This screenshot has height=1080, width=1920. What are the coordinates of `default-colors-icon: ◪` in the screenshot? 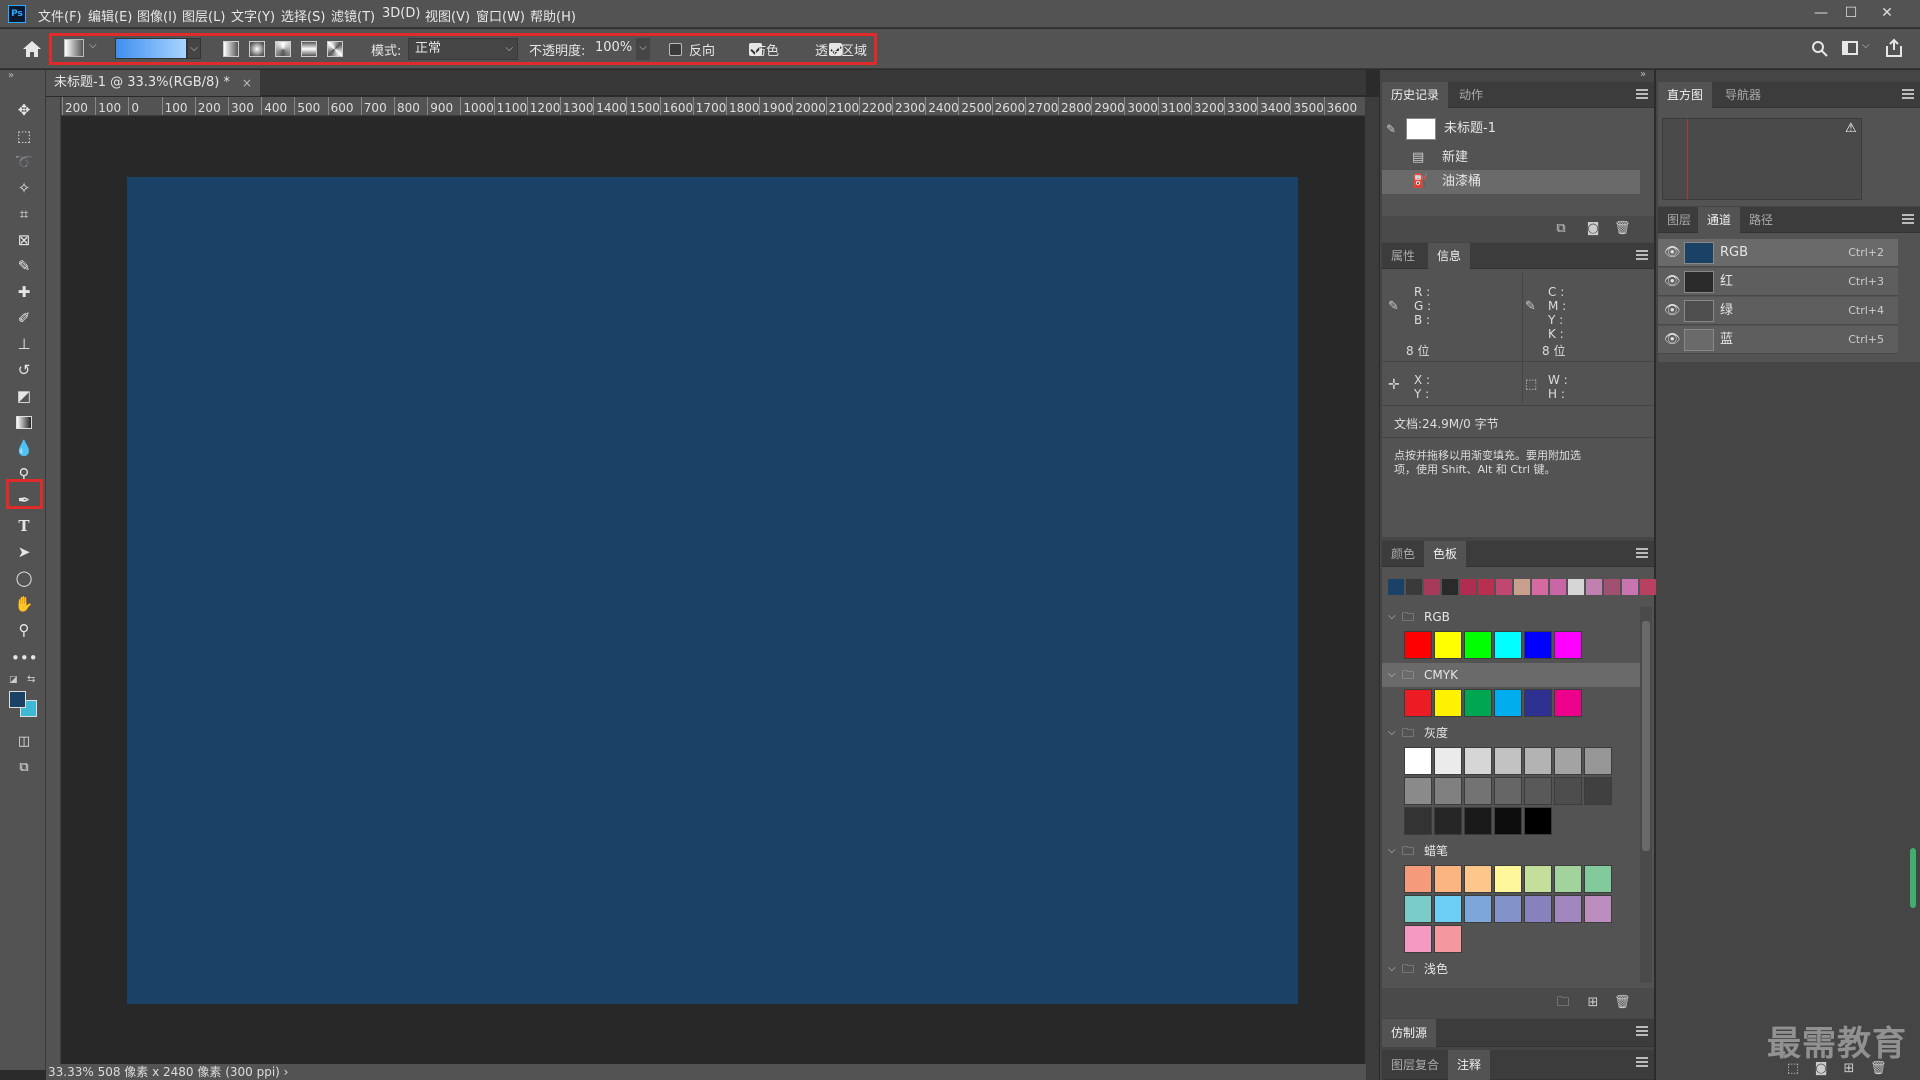 It's located at (13, 680).